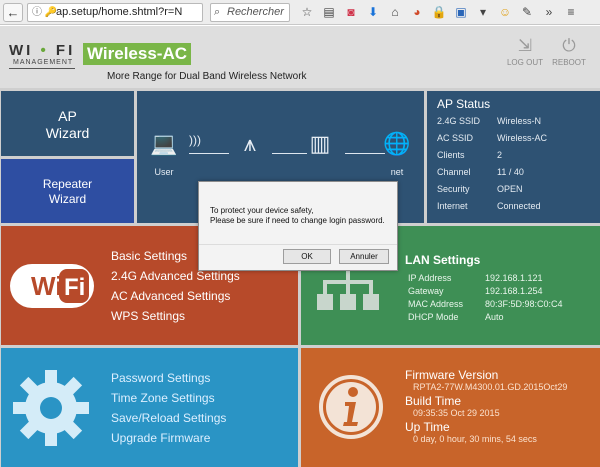 This screenshot has height=467, width=600. I want to click on repeater-wizard-tile: Repeater Wizard, so click(67, 191).